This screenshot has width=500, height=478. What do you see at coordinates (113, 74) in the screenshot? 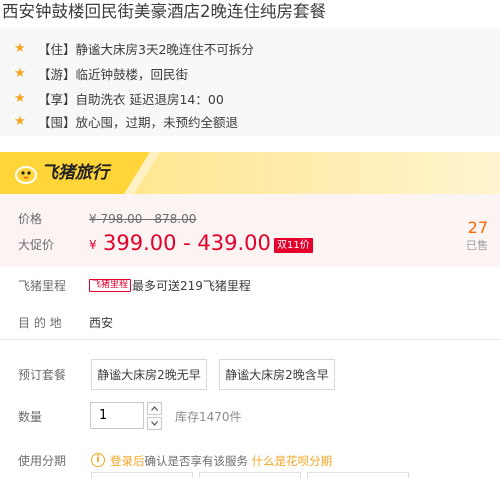
I see `feature-text: 【游】临近钟鼓楼，回民街` at bounding box center [113, 74].